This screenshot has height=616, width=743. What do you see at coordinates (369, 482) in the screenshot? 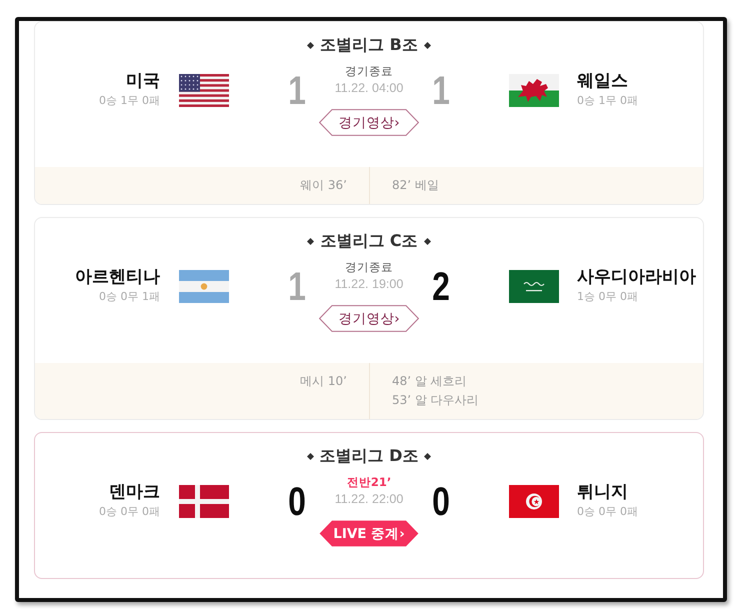
I see `match-status: 전반21’` at bounding box center [369, 482].